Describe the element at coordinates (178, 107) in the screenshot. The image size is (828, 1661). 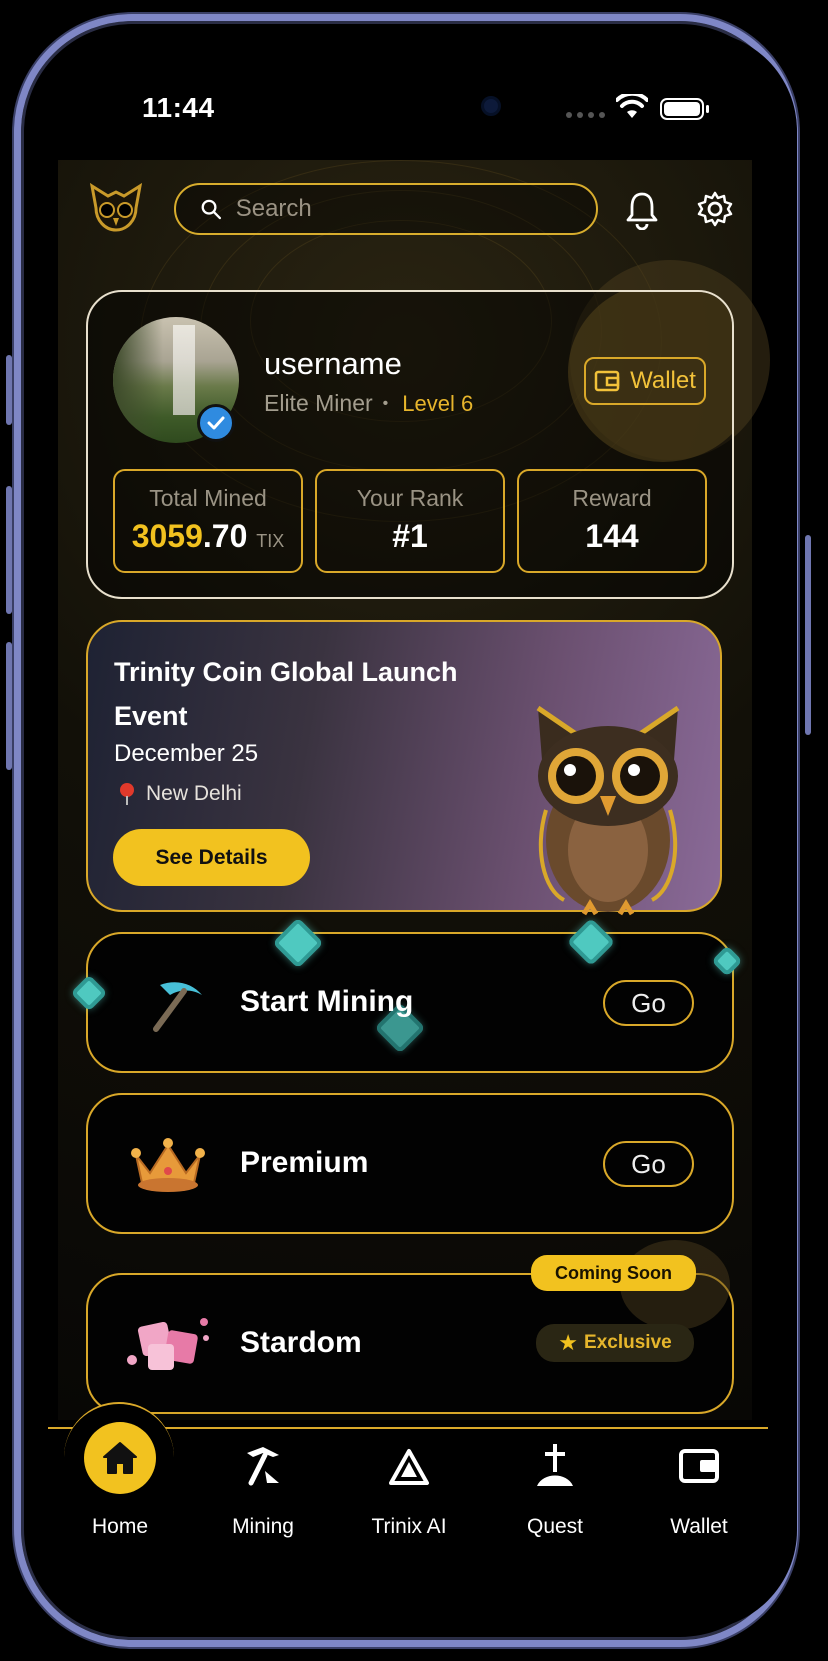
I see `status-time: 11:44` at that location.